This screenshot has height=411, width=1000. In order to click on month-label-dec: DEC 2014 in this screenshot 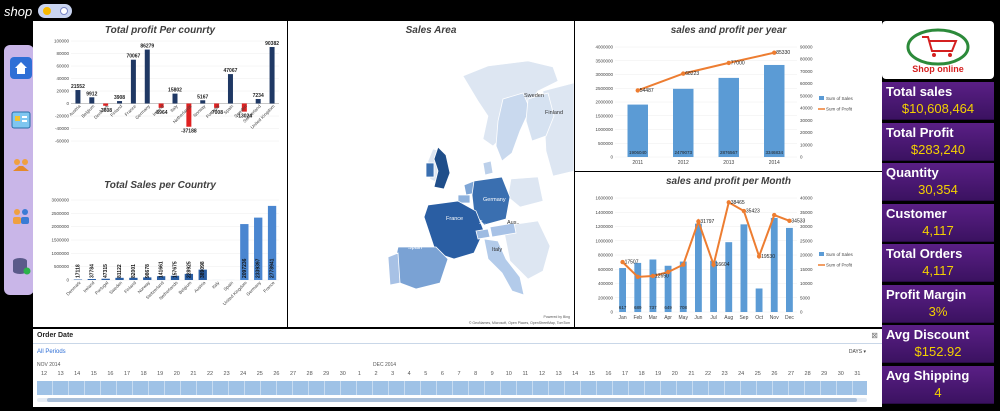, I will do `click(385, 365)`.